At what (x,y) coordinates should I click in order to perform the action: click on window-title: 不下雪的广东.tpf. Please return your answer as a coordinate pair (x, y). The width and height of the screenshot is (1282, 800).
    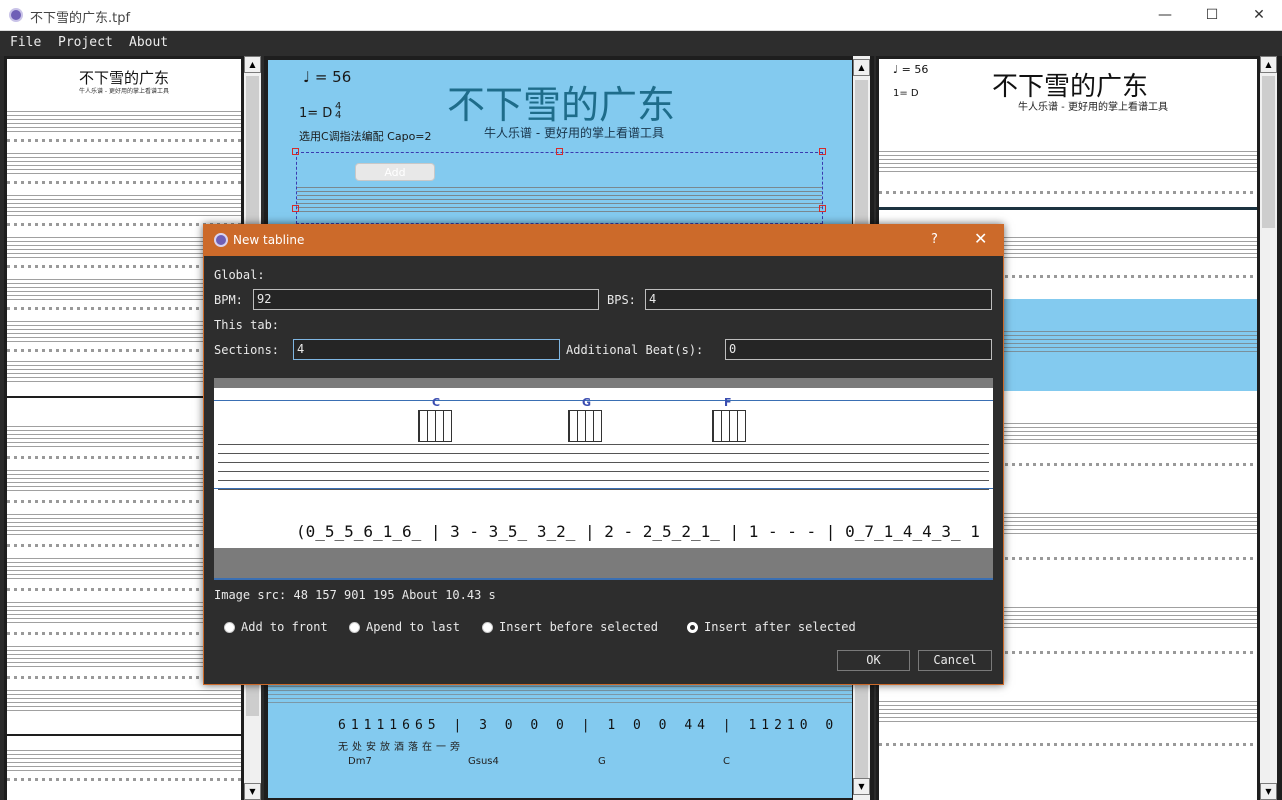
    Looking at the image, I should click on (80, 18).